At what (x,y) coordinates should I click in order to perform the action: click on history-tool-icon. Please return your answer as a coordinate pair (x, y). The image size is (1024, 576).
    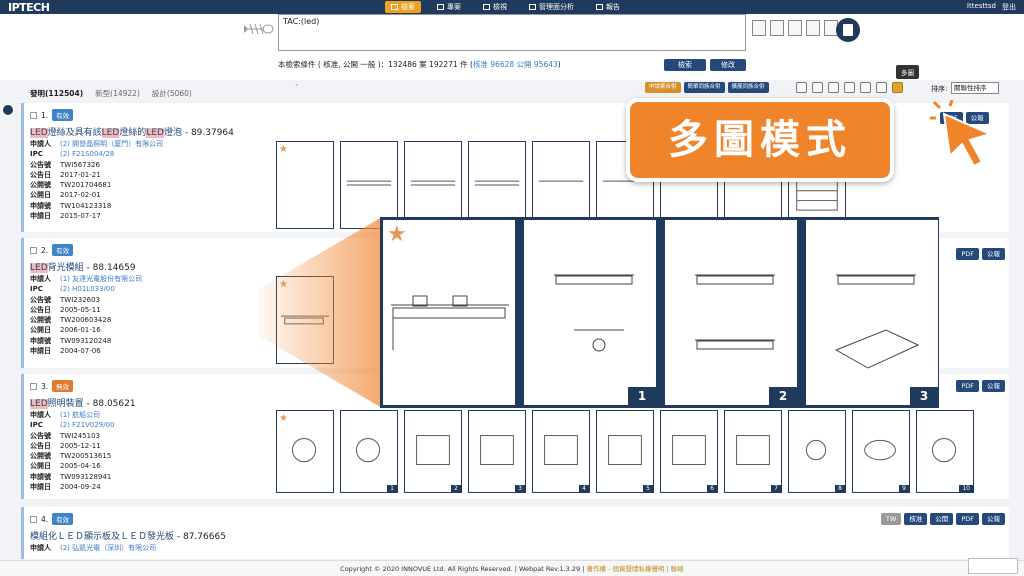
    Looking at the image, I should click on (777, 28).